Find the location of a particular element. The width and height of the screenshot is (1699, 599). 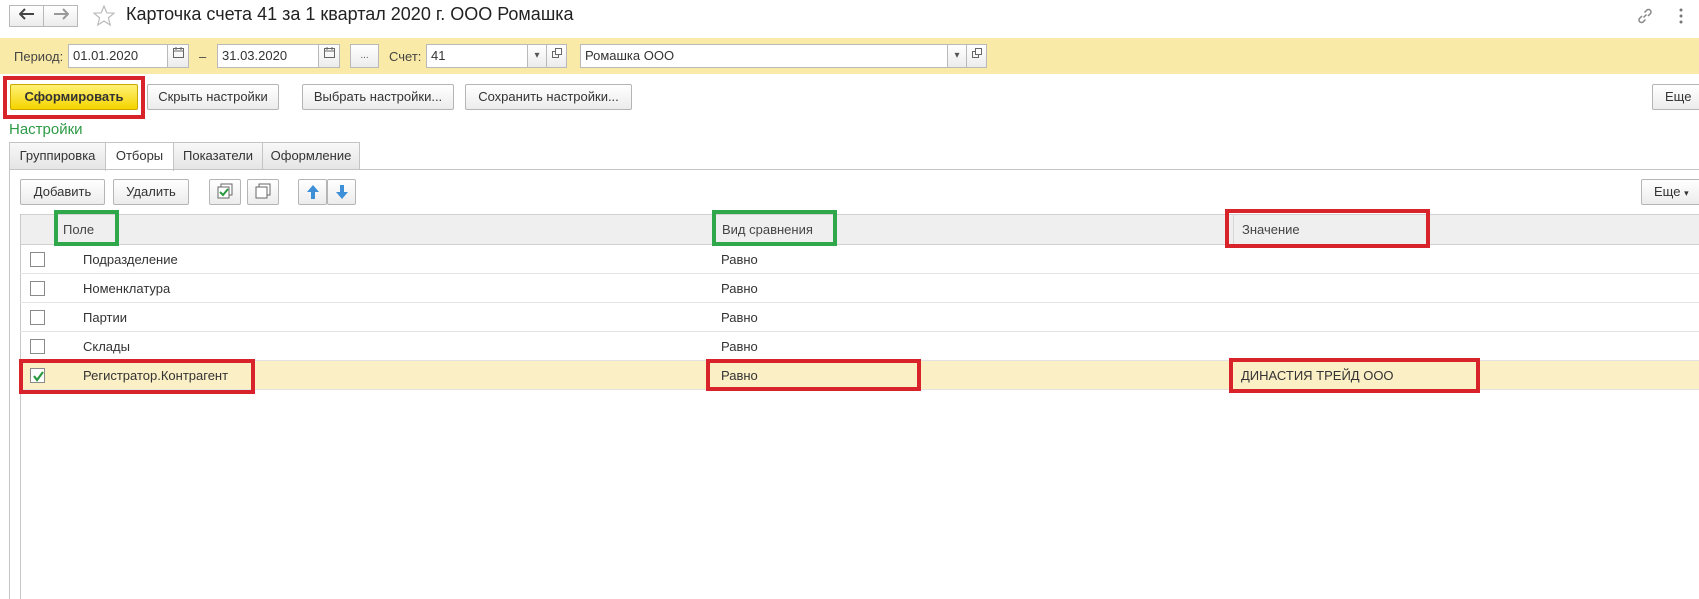

account-open-button is located at coordinates (556, 56).